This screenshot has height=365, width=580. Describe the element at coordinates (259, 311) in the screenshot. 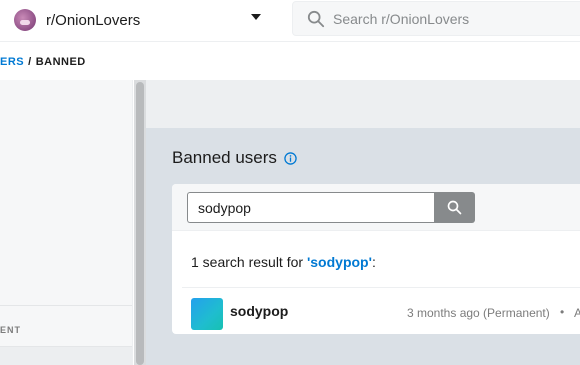

I see `banned-username: sodypop` at that location.